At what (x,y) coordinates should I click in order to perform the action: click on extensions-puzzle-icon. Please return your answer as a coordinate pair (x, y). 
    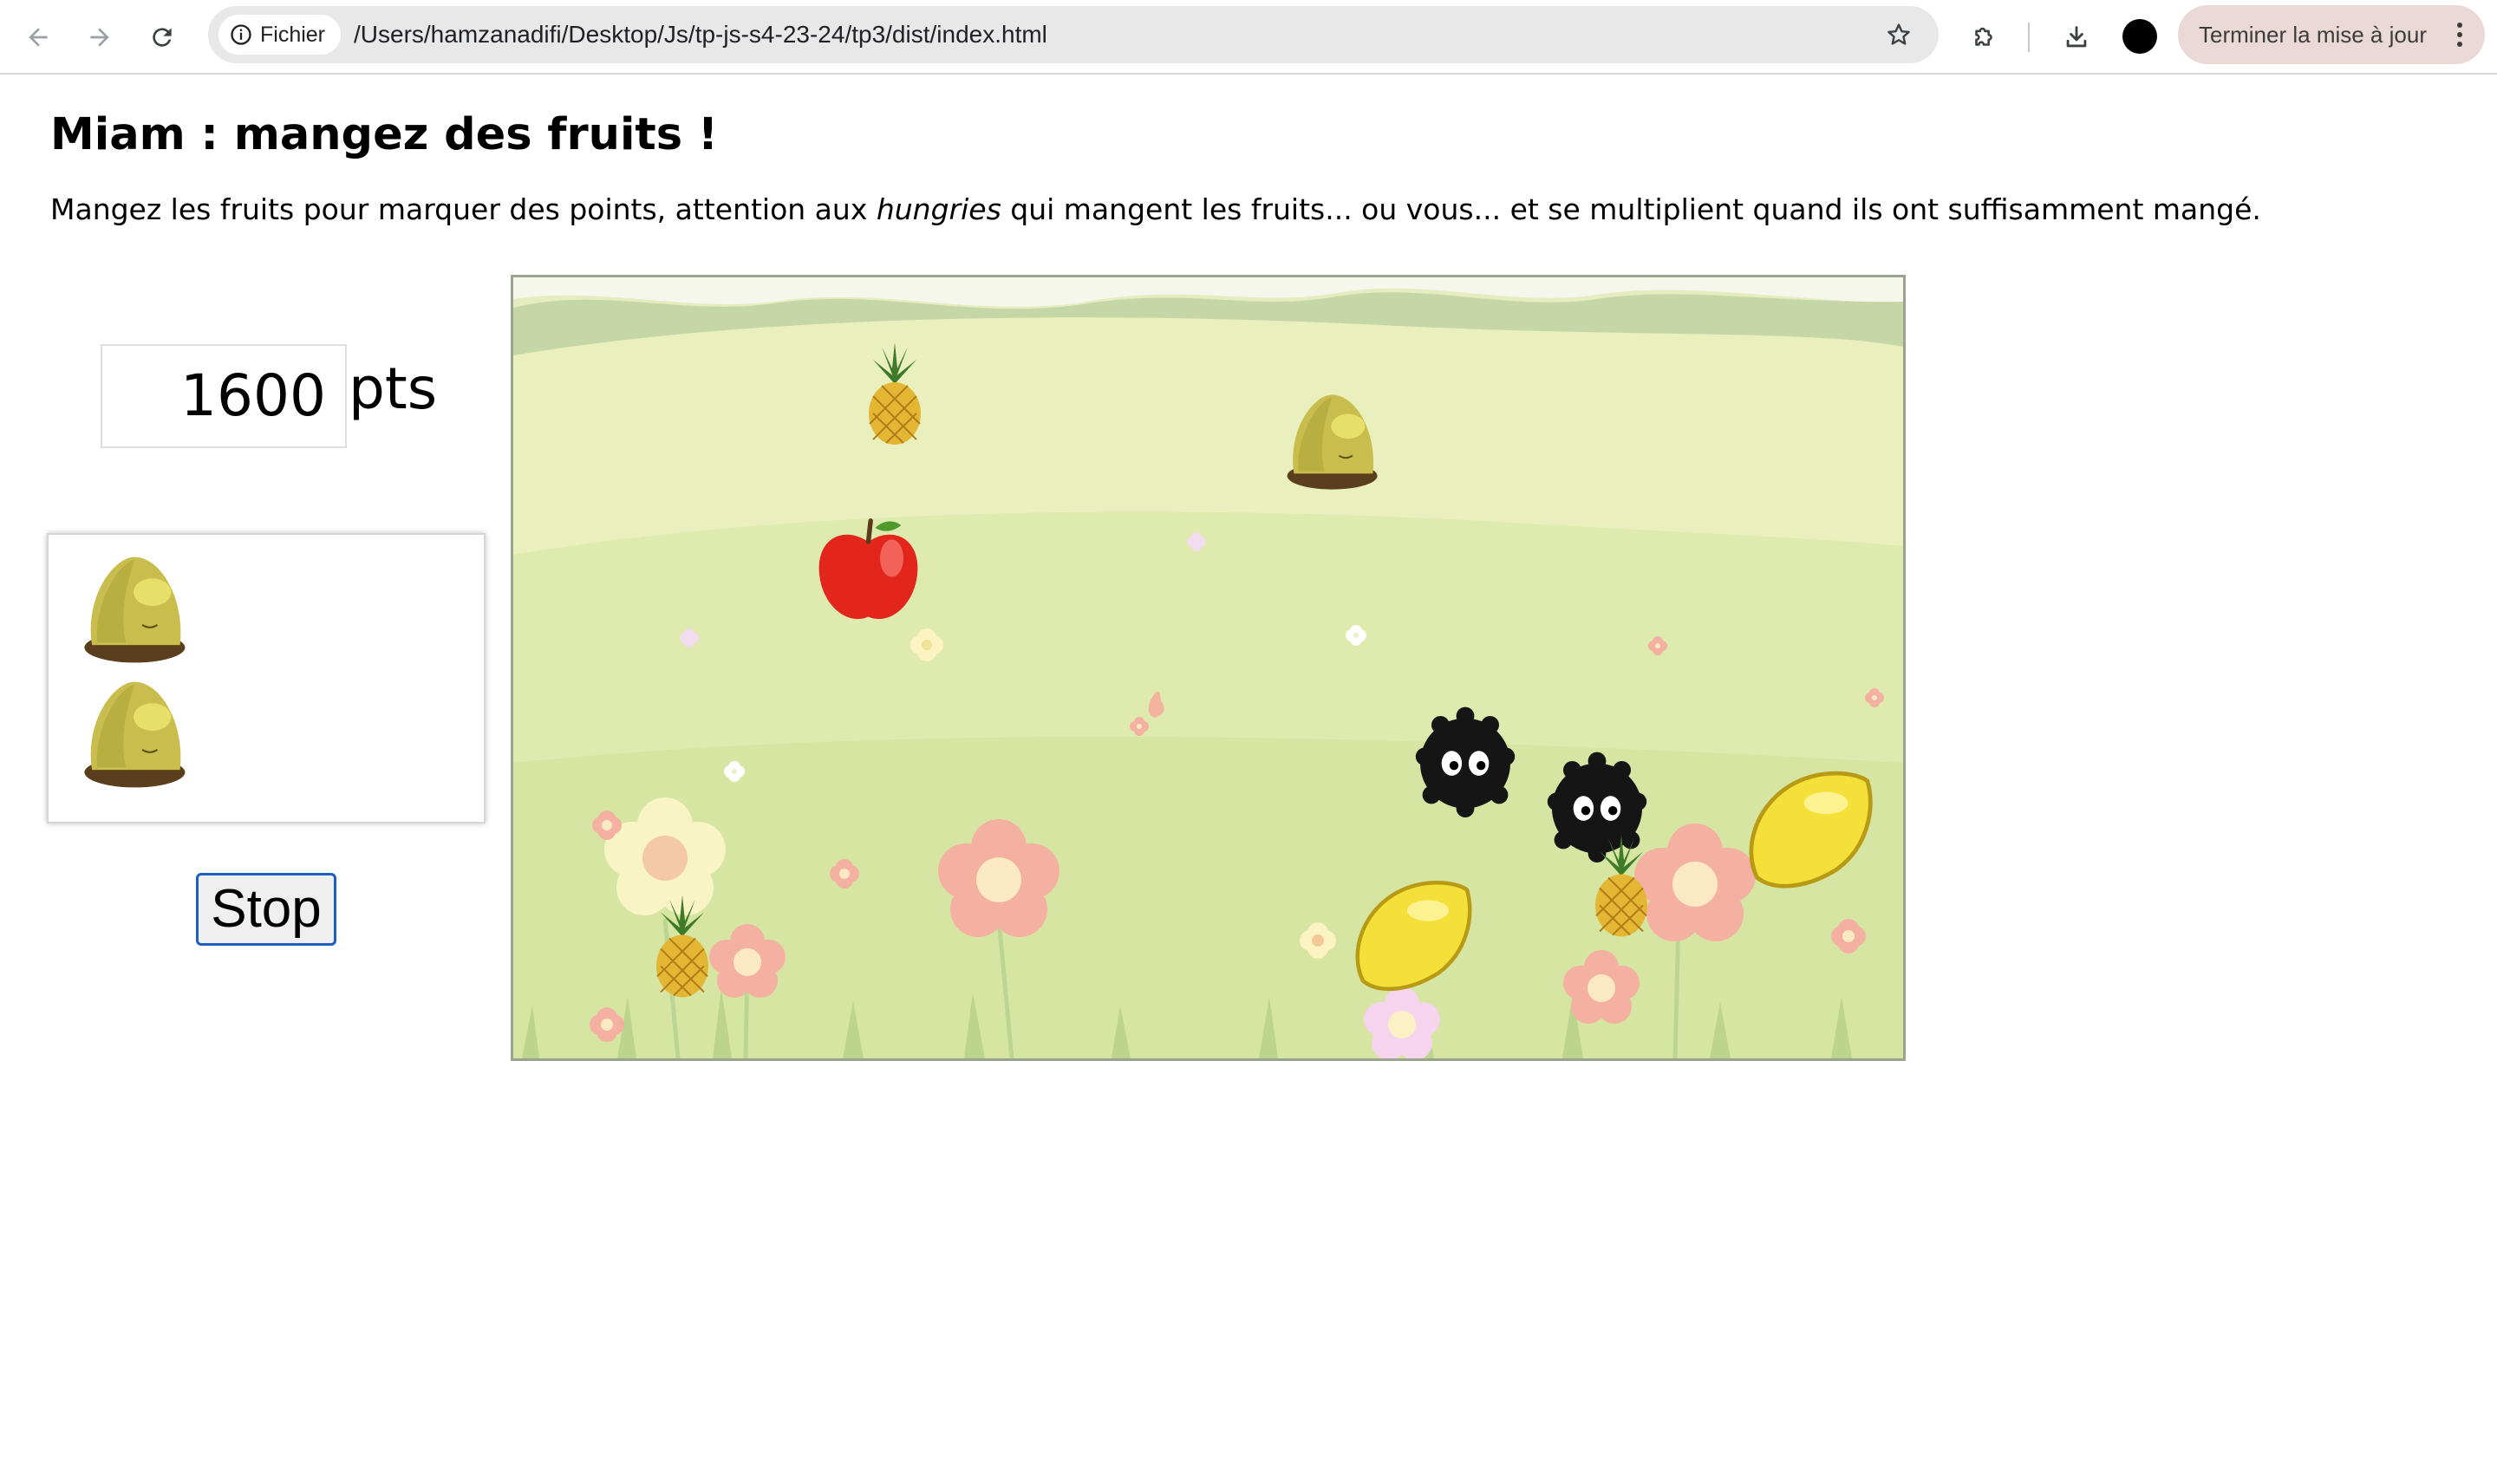
    Looking at the image, I should click on (1983, 36).